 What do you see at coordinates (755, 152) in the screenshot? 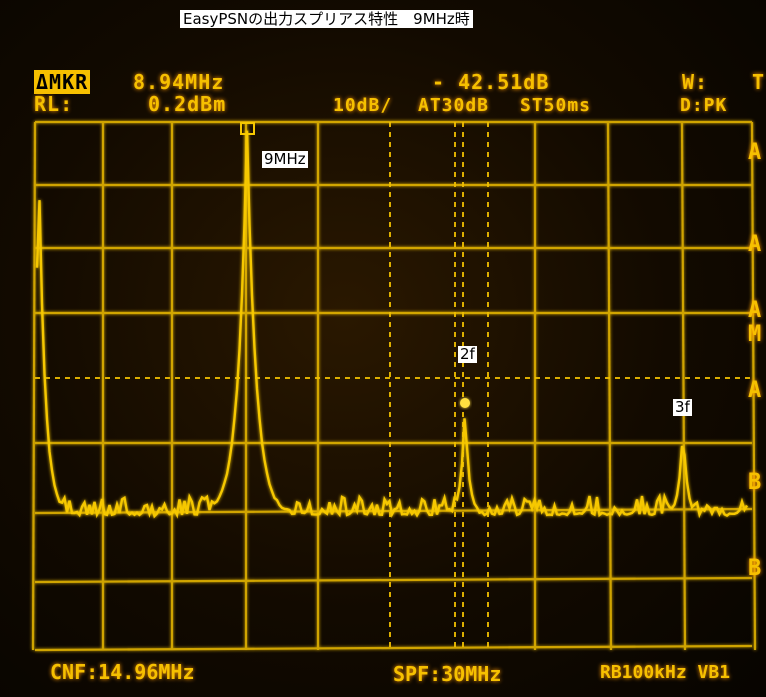
I see `side-indicator-1: A` at bounding box center [755, 152].